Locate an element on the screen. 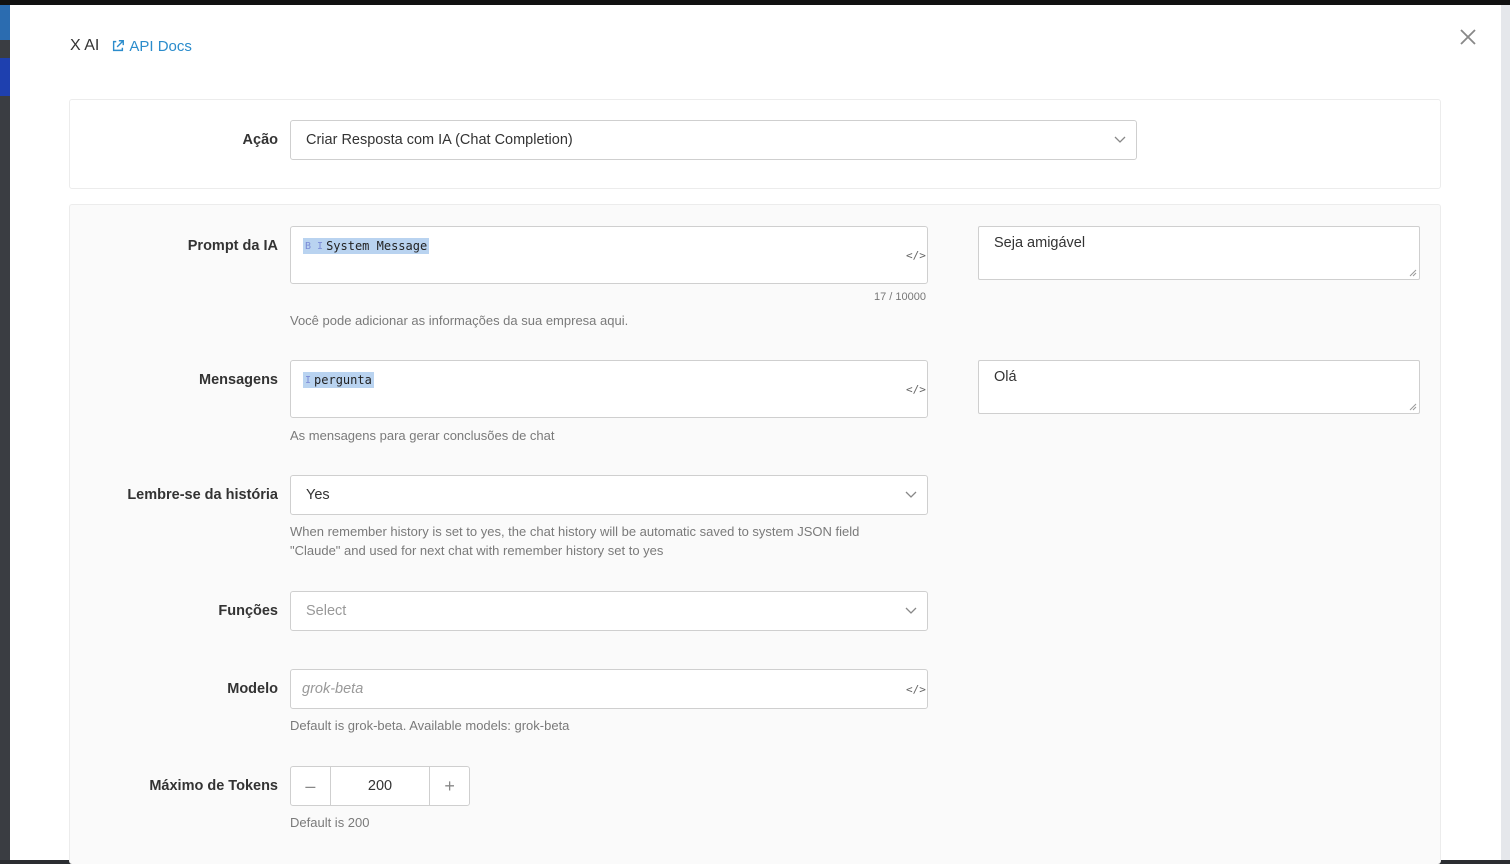 This screenshot has height=864, width=1510. modal-header: X AI API Docs is located at coordinates (131, 46).